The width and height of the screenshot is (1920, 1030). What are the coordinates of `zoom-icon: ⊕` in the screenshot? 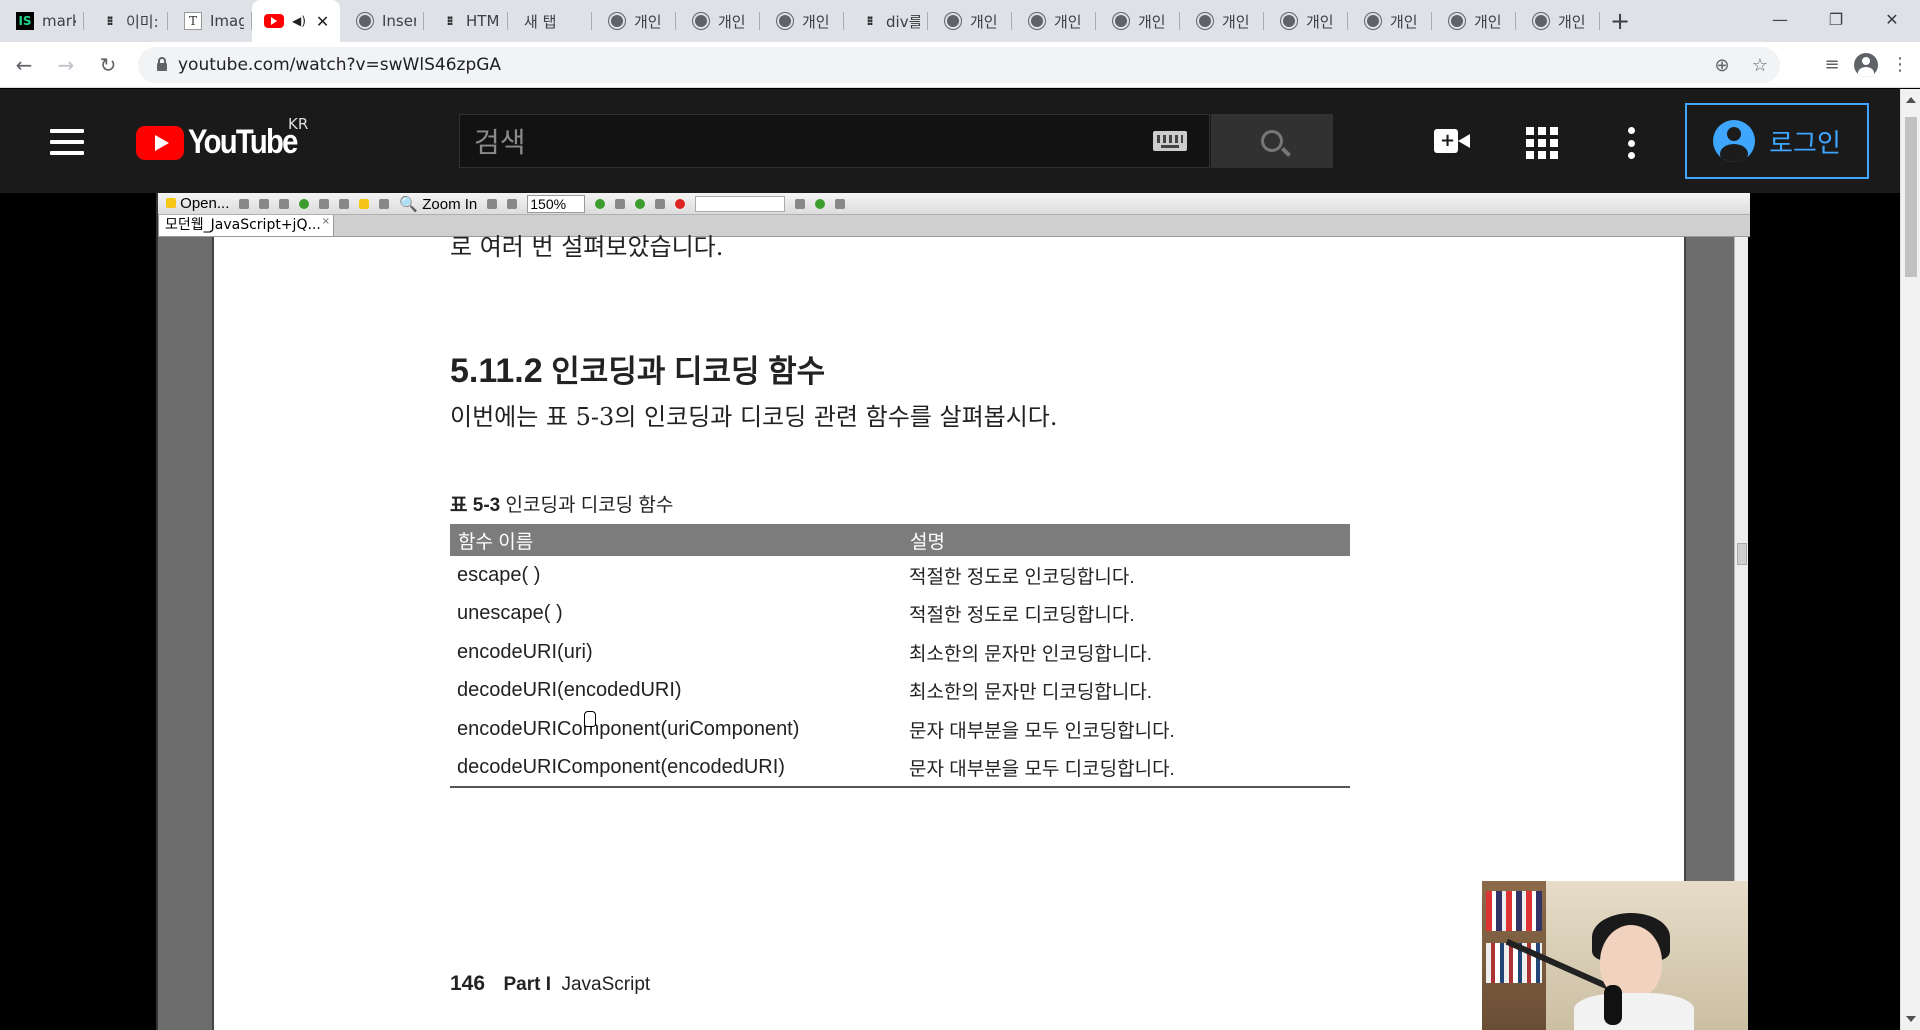 It's located at (1722, 65).